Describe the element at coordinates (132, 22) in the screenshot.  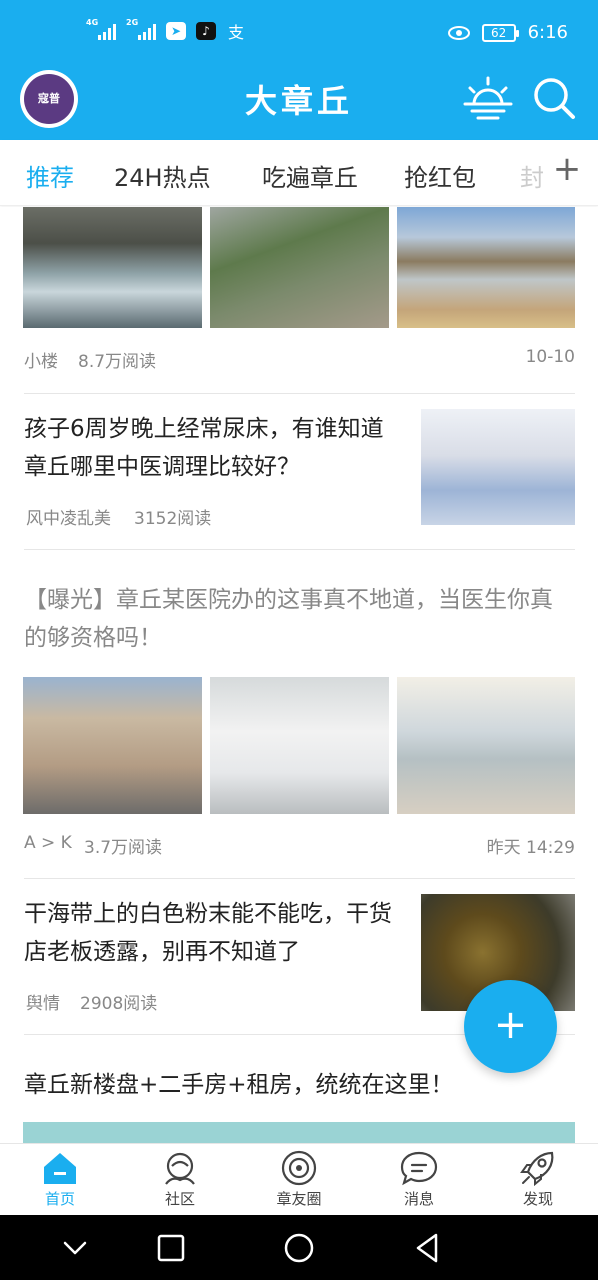
I see `network-type-label: 2G` at that location.